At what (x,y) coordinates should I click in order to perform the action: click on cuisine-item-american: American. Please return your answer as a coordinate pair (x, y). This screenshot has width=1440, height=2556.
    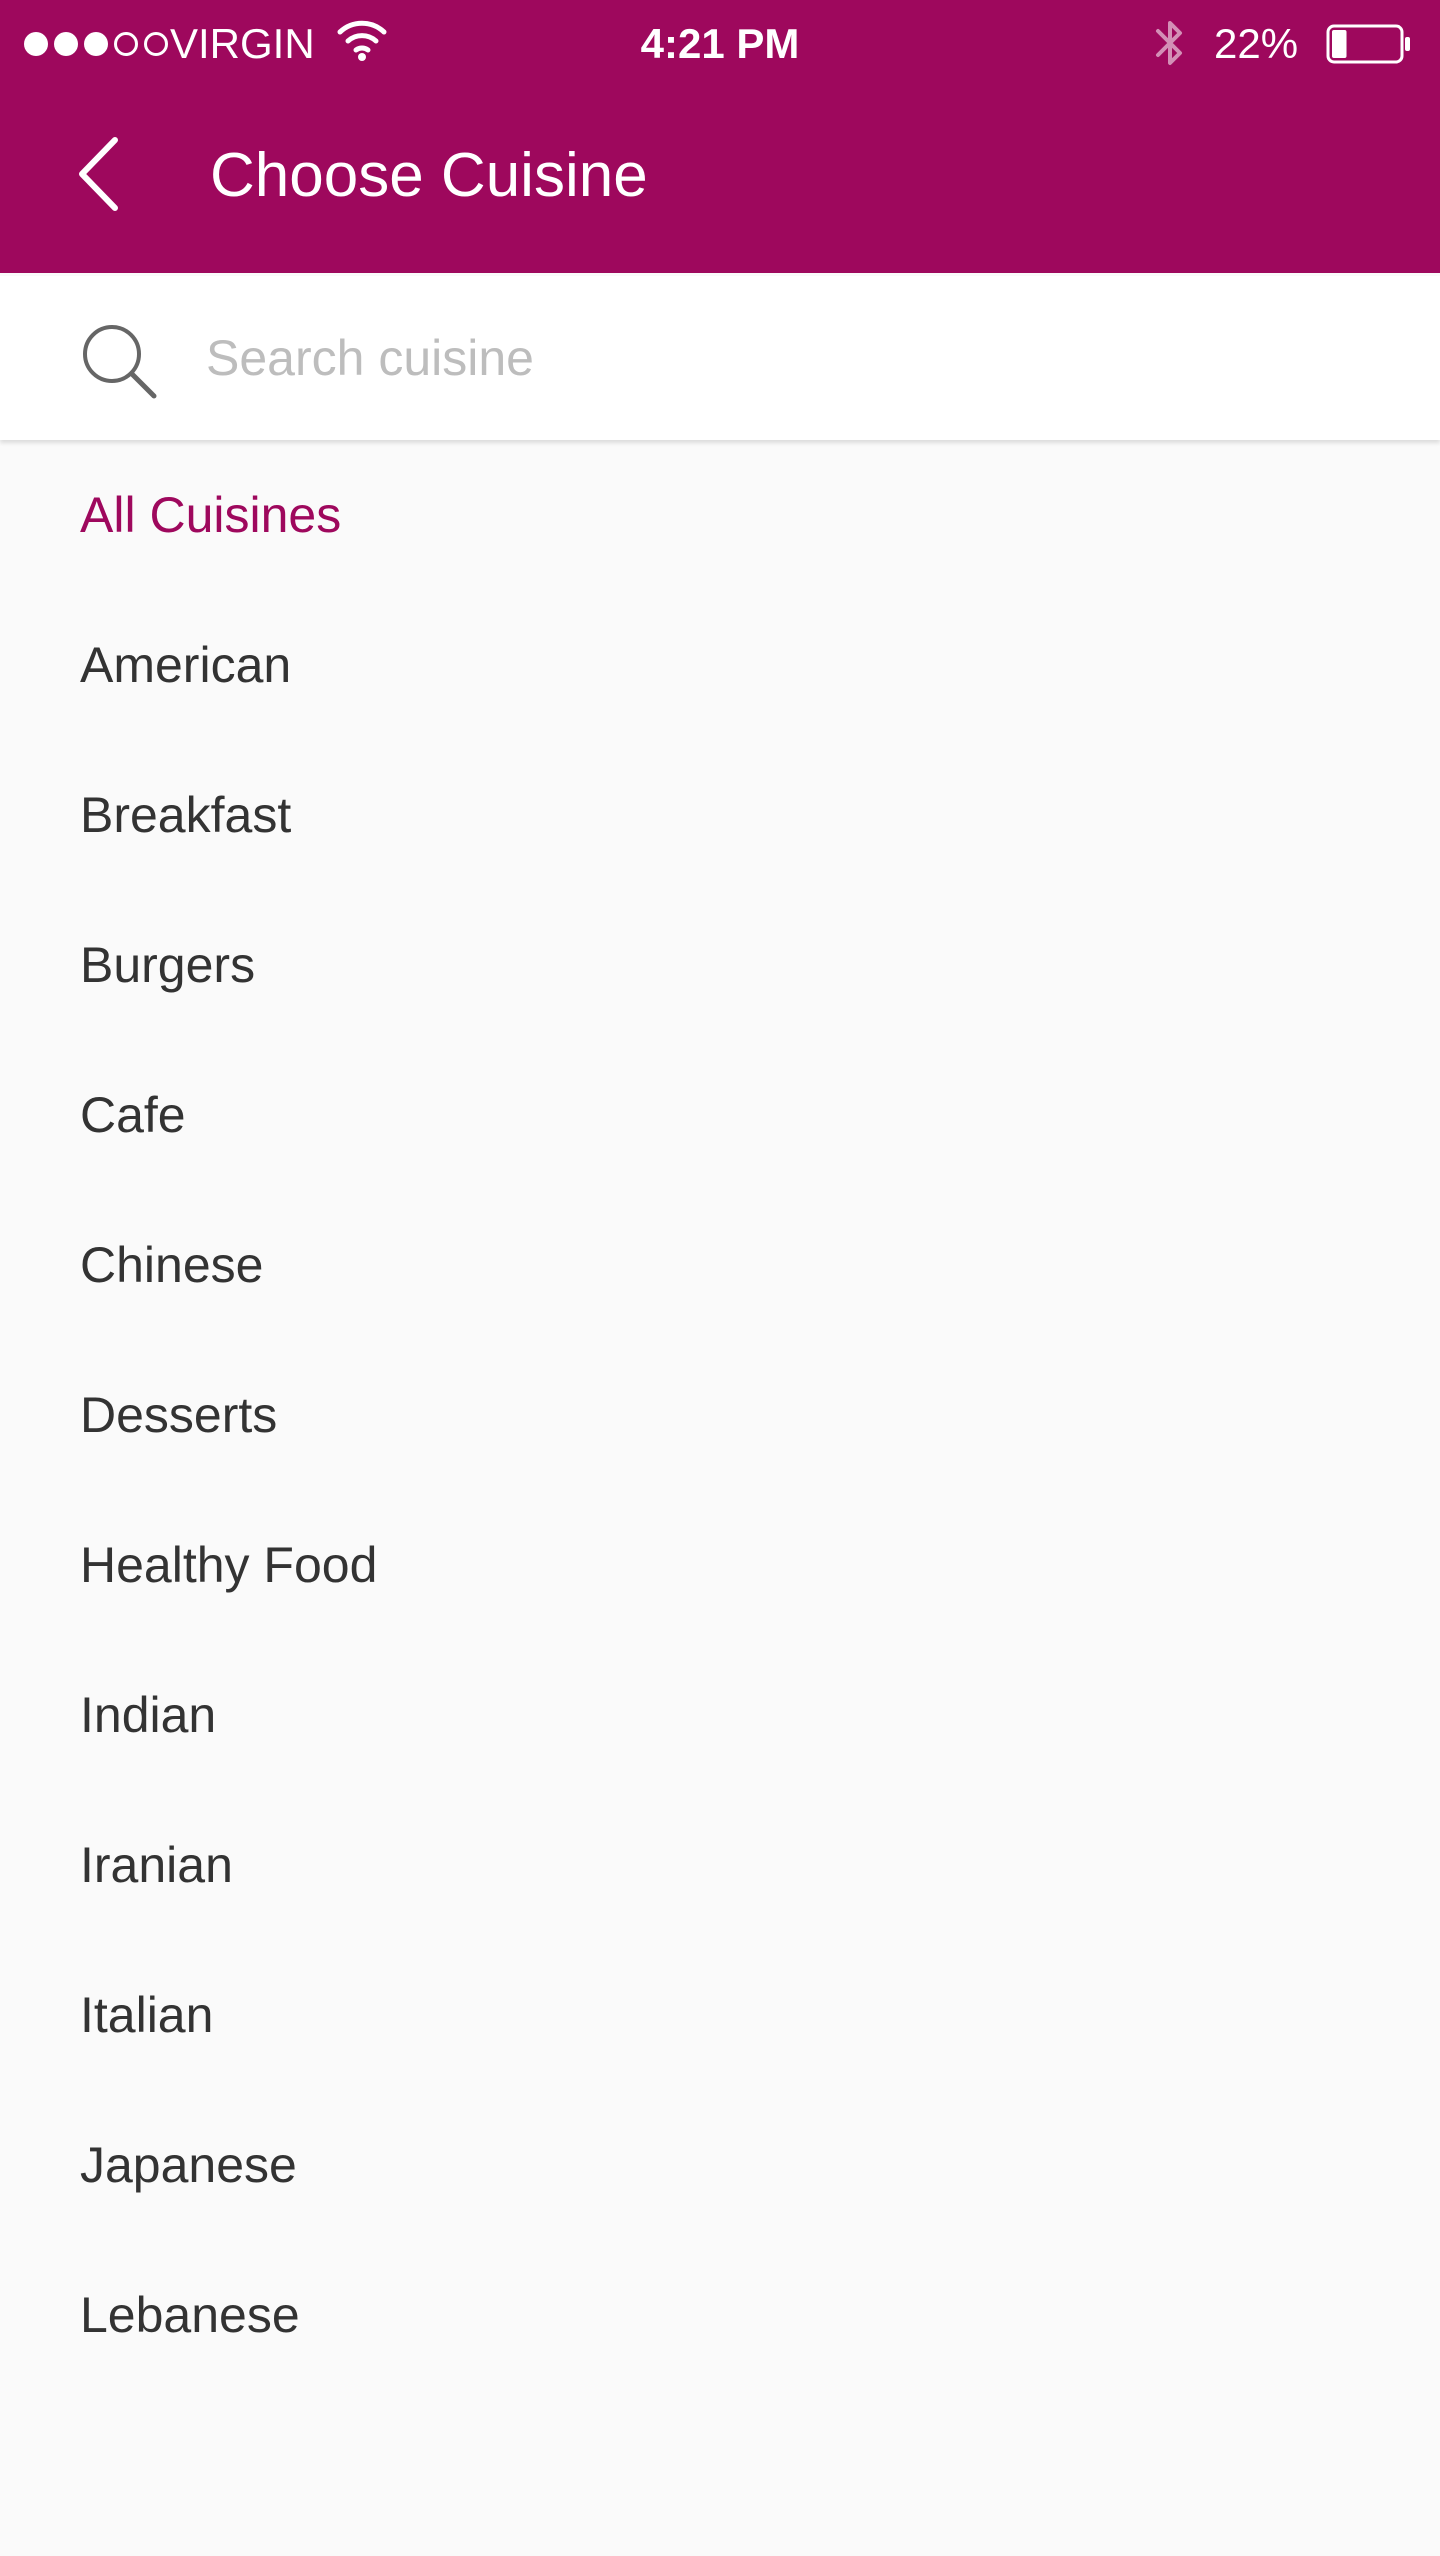
    Looking at the image, I should click on (720, 665).